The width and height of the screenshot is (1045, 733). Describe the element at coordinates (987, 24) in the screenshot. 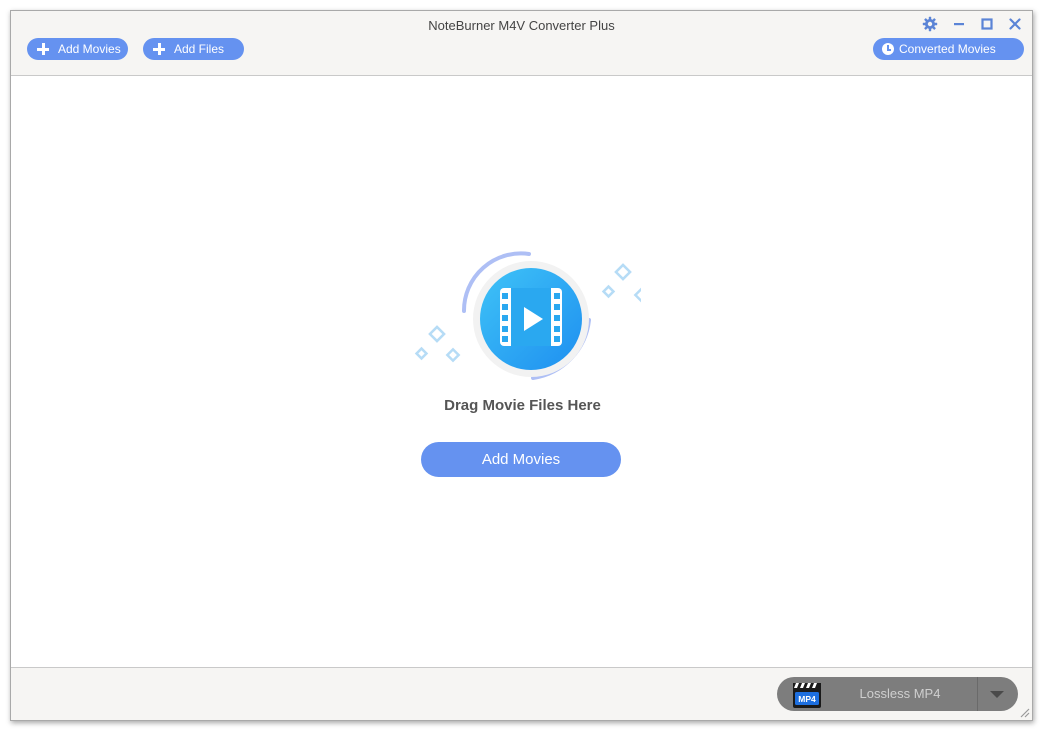

I see `maximize-icon` at that location.